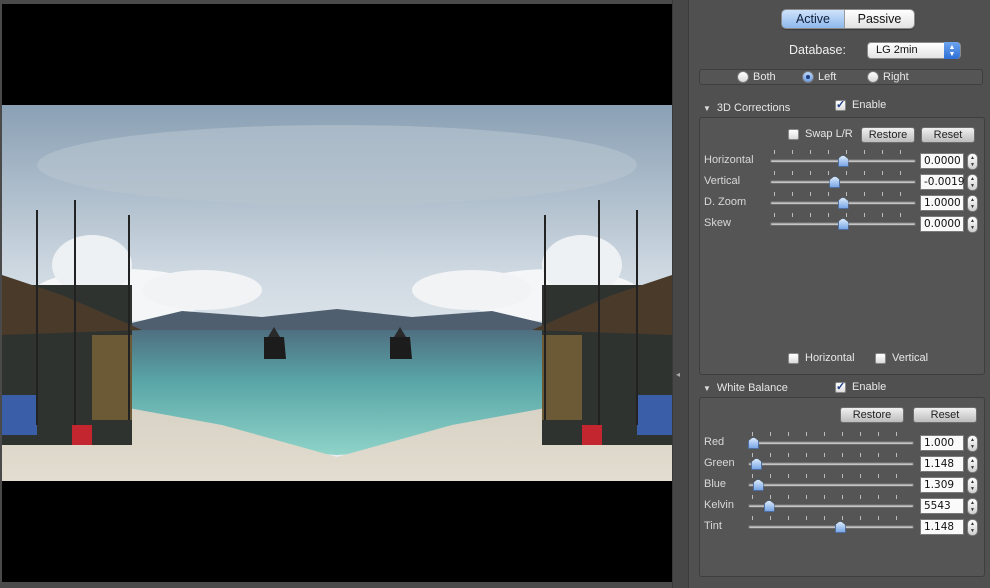 The image size is (990, 588). Describe the element at coordinates (942, 443) in the screenshot. I see `slider-value-field: 1.000` at that location.